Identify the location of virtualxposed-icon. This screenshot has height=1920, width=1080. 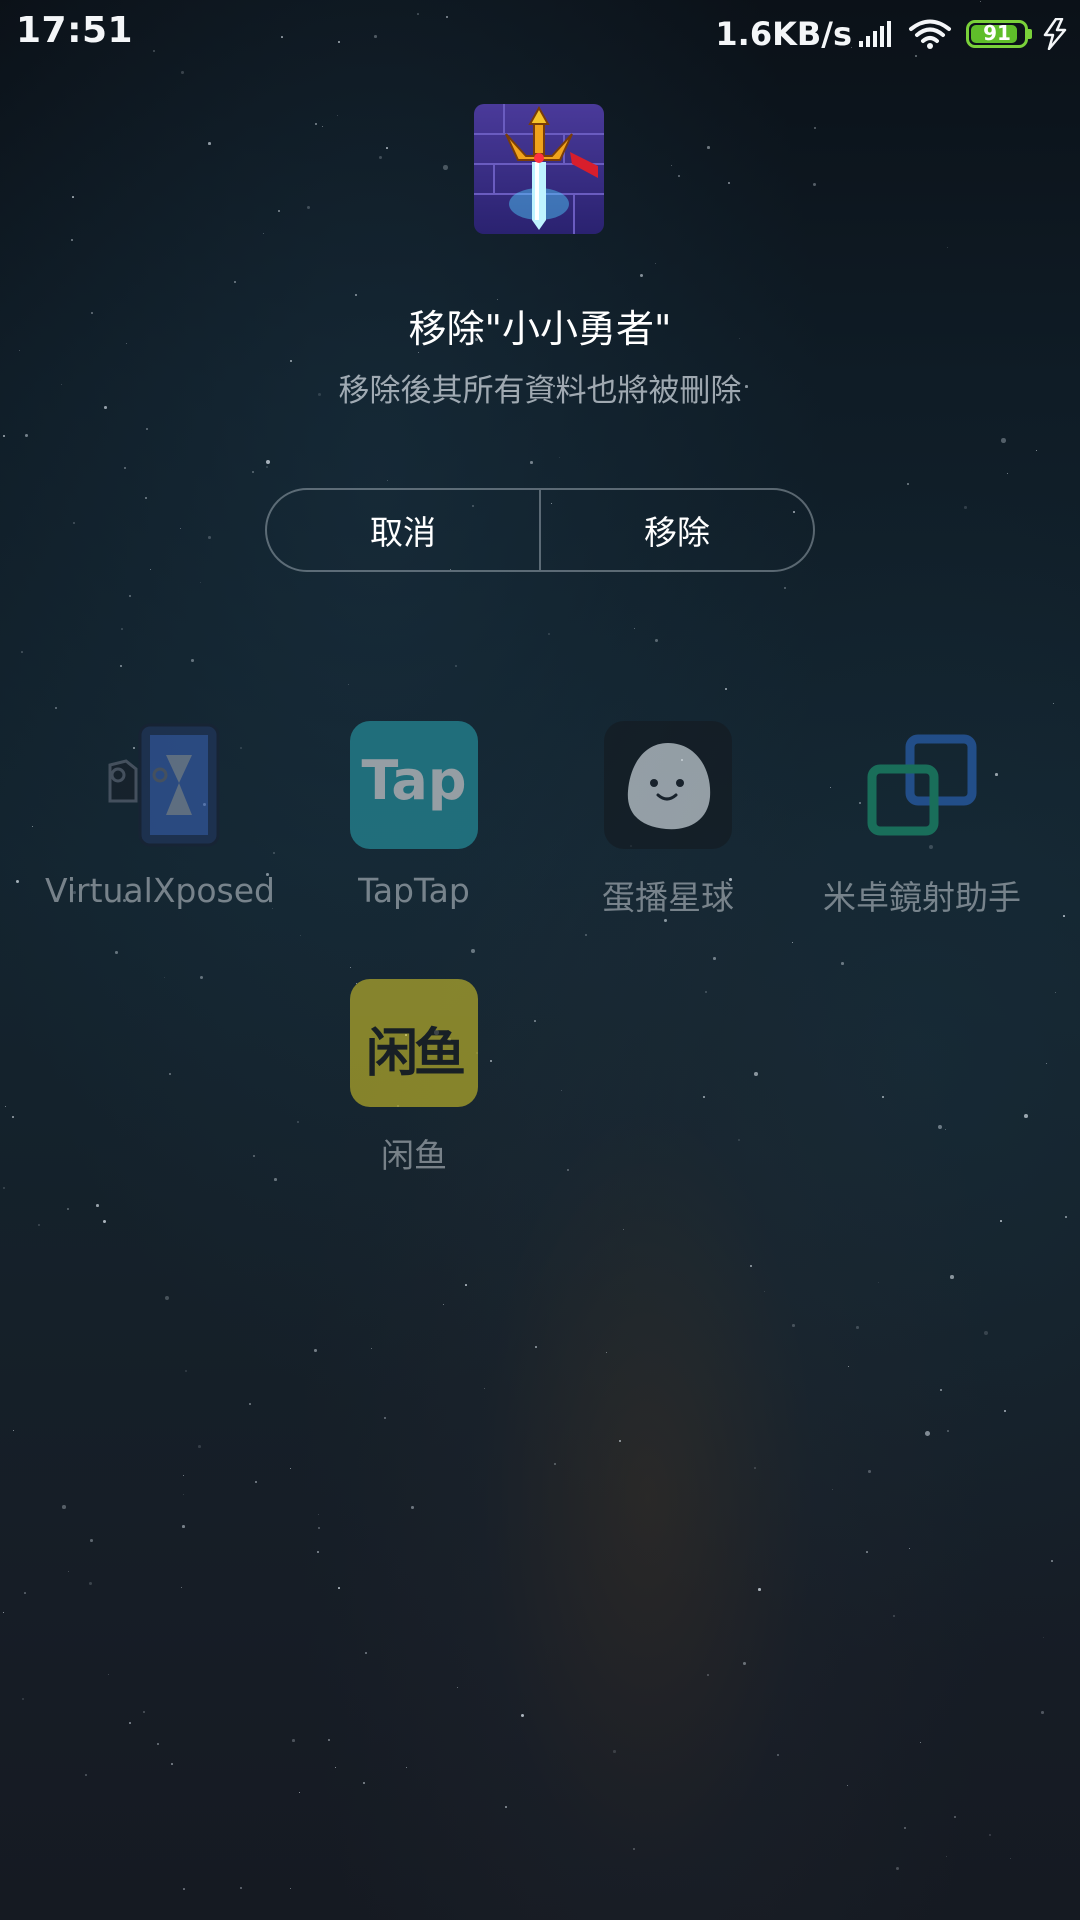
(160, 785).